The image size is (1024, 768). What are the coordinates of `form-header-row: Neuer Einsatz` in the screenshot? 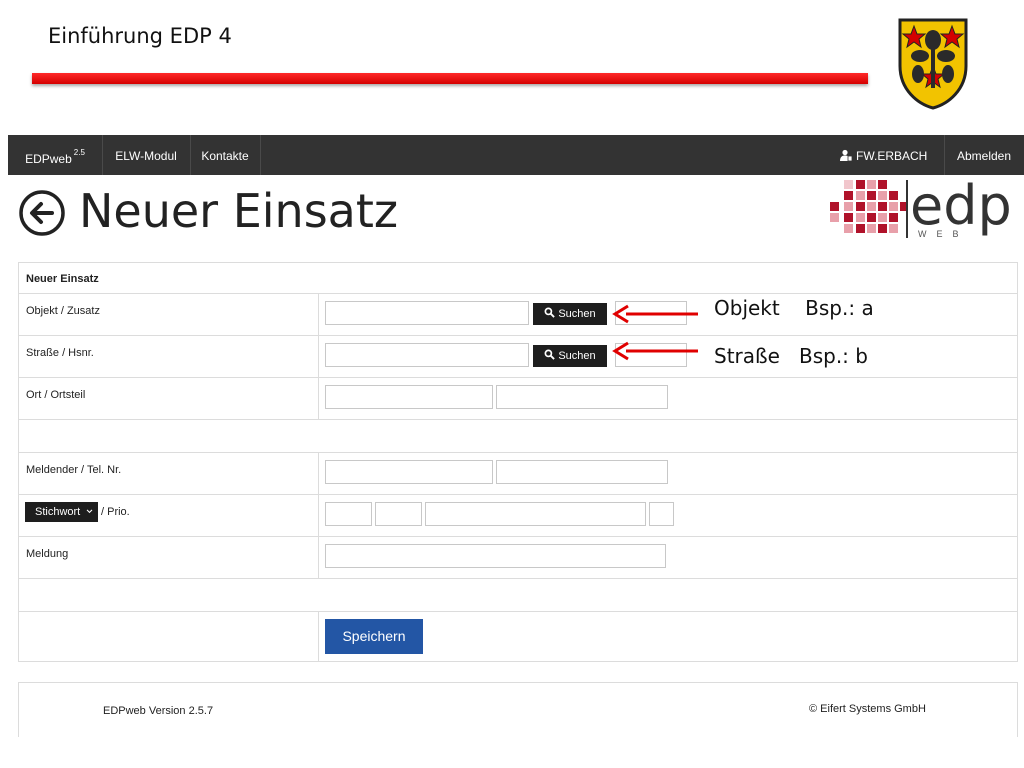 It's located at (518, 278).